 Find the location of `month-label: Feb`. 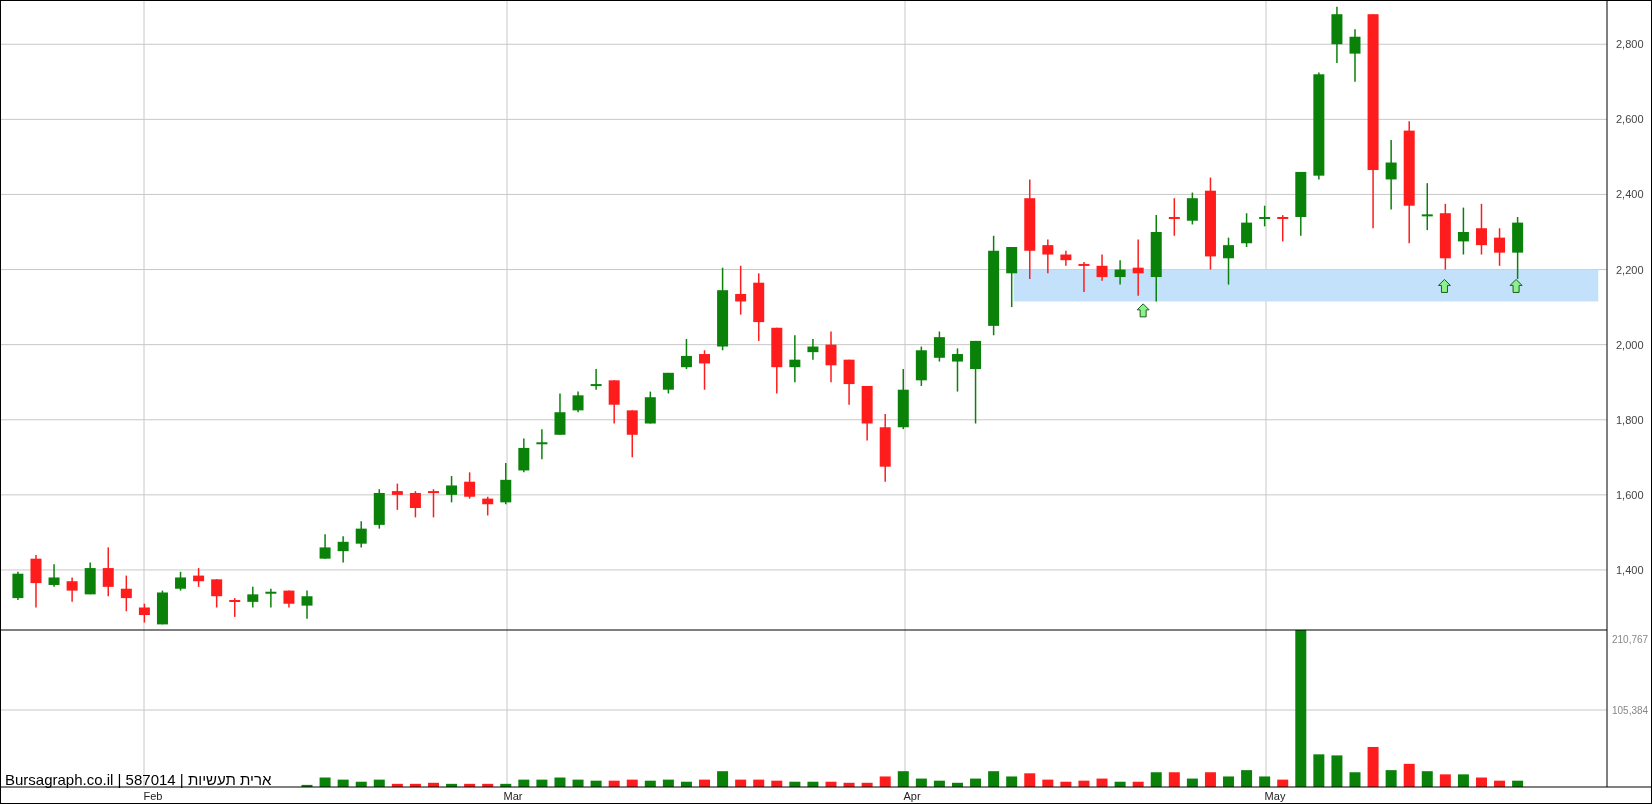

month-label: Feb is located at coordinates (153, 796).